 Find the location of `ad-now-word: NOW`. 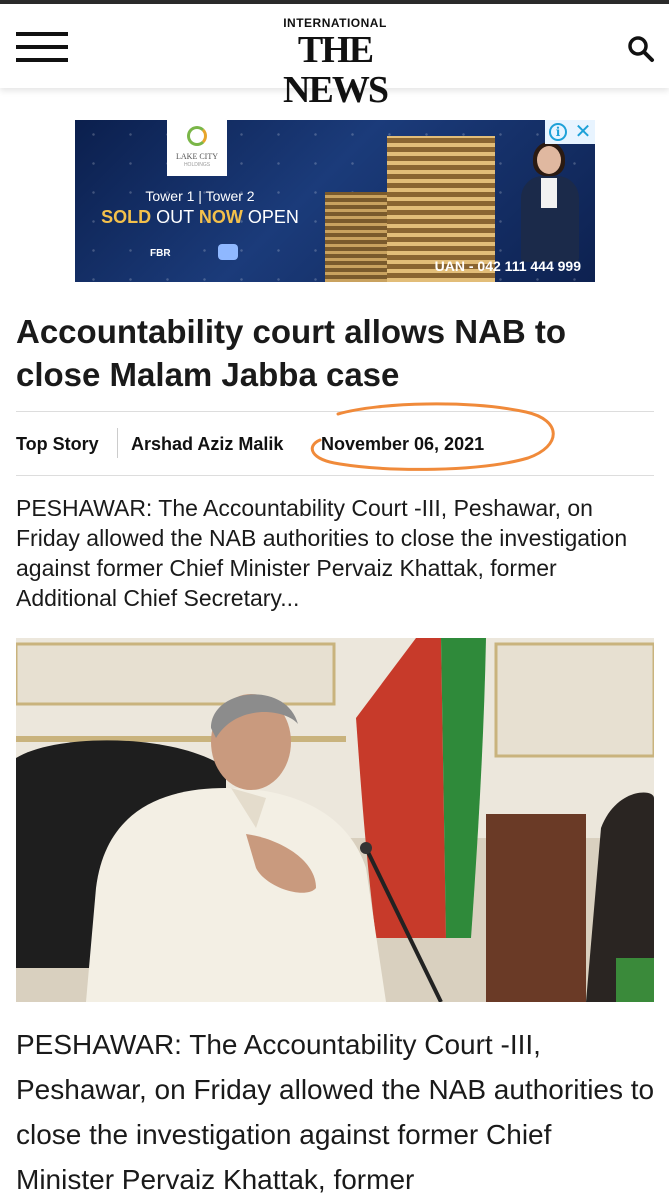

ad-now-word: NOW is located at coordinates (220, 217).